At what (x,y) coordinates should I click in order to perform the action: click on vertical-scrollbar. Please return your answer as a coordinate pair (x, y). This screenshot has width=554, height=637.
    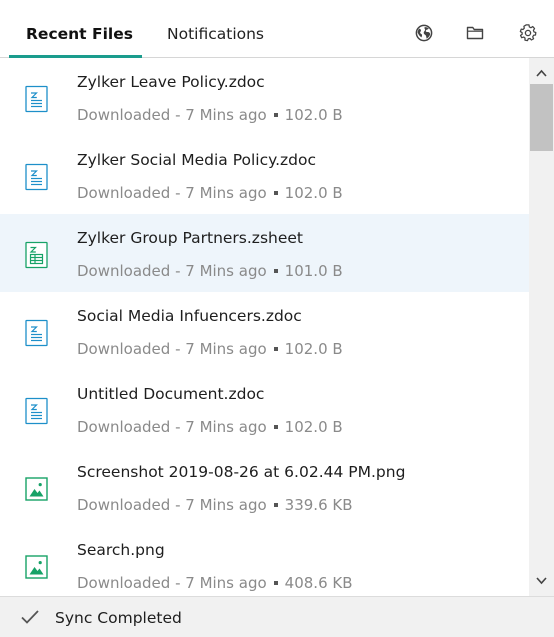
    Looking at the image, I should click on (541, 327).